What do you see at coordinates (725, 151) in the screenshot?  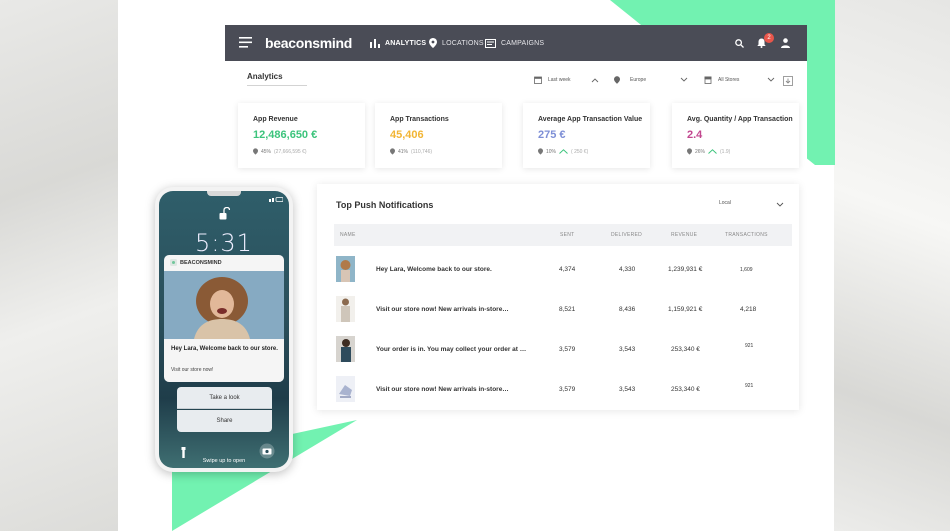 I see `kpi-detail: (1.9)` at bounding box center [725, 151].